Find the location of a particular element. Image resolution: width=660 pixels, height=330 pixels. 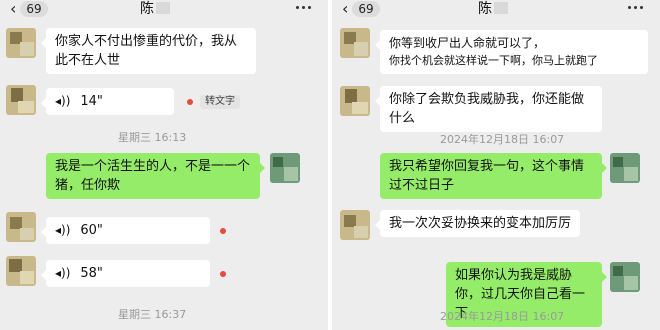

message-line: 你找个机会就这样说一下啊，你马上就跑了 is located at coordinates (493, 60).